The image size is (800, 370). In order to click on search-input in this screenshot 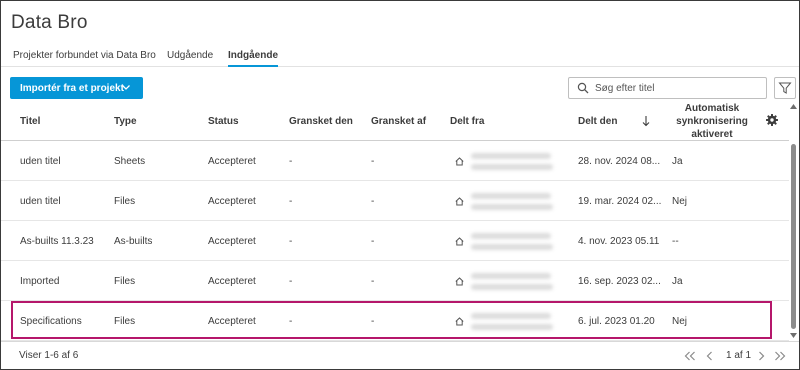, I will do `click(675, 88)`.